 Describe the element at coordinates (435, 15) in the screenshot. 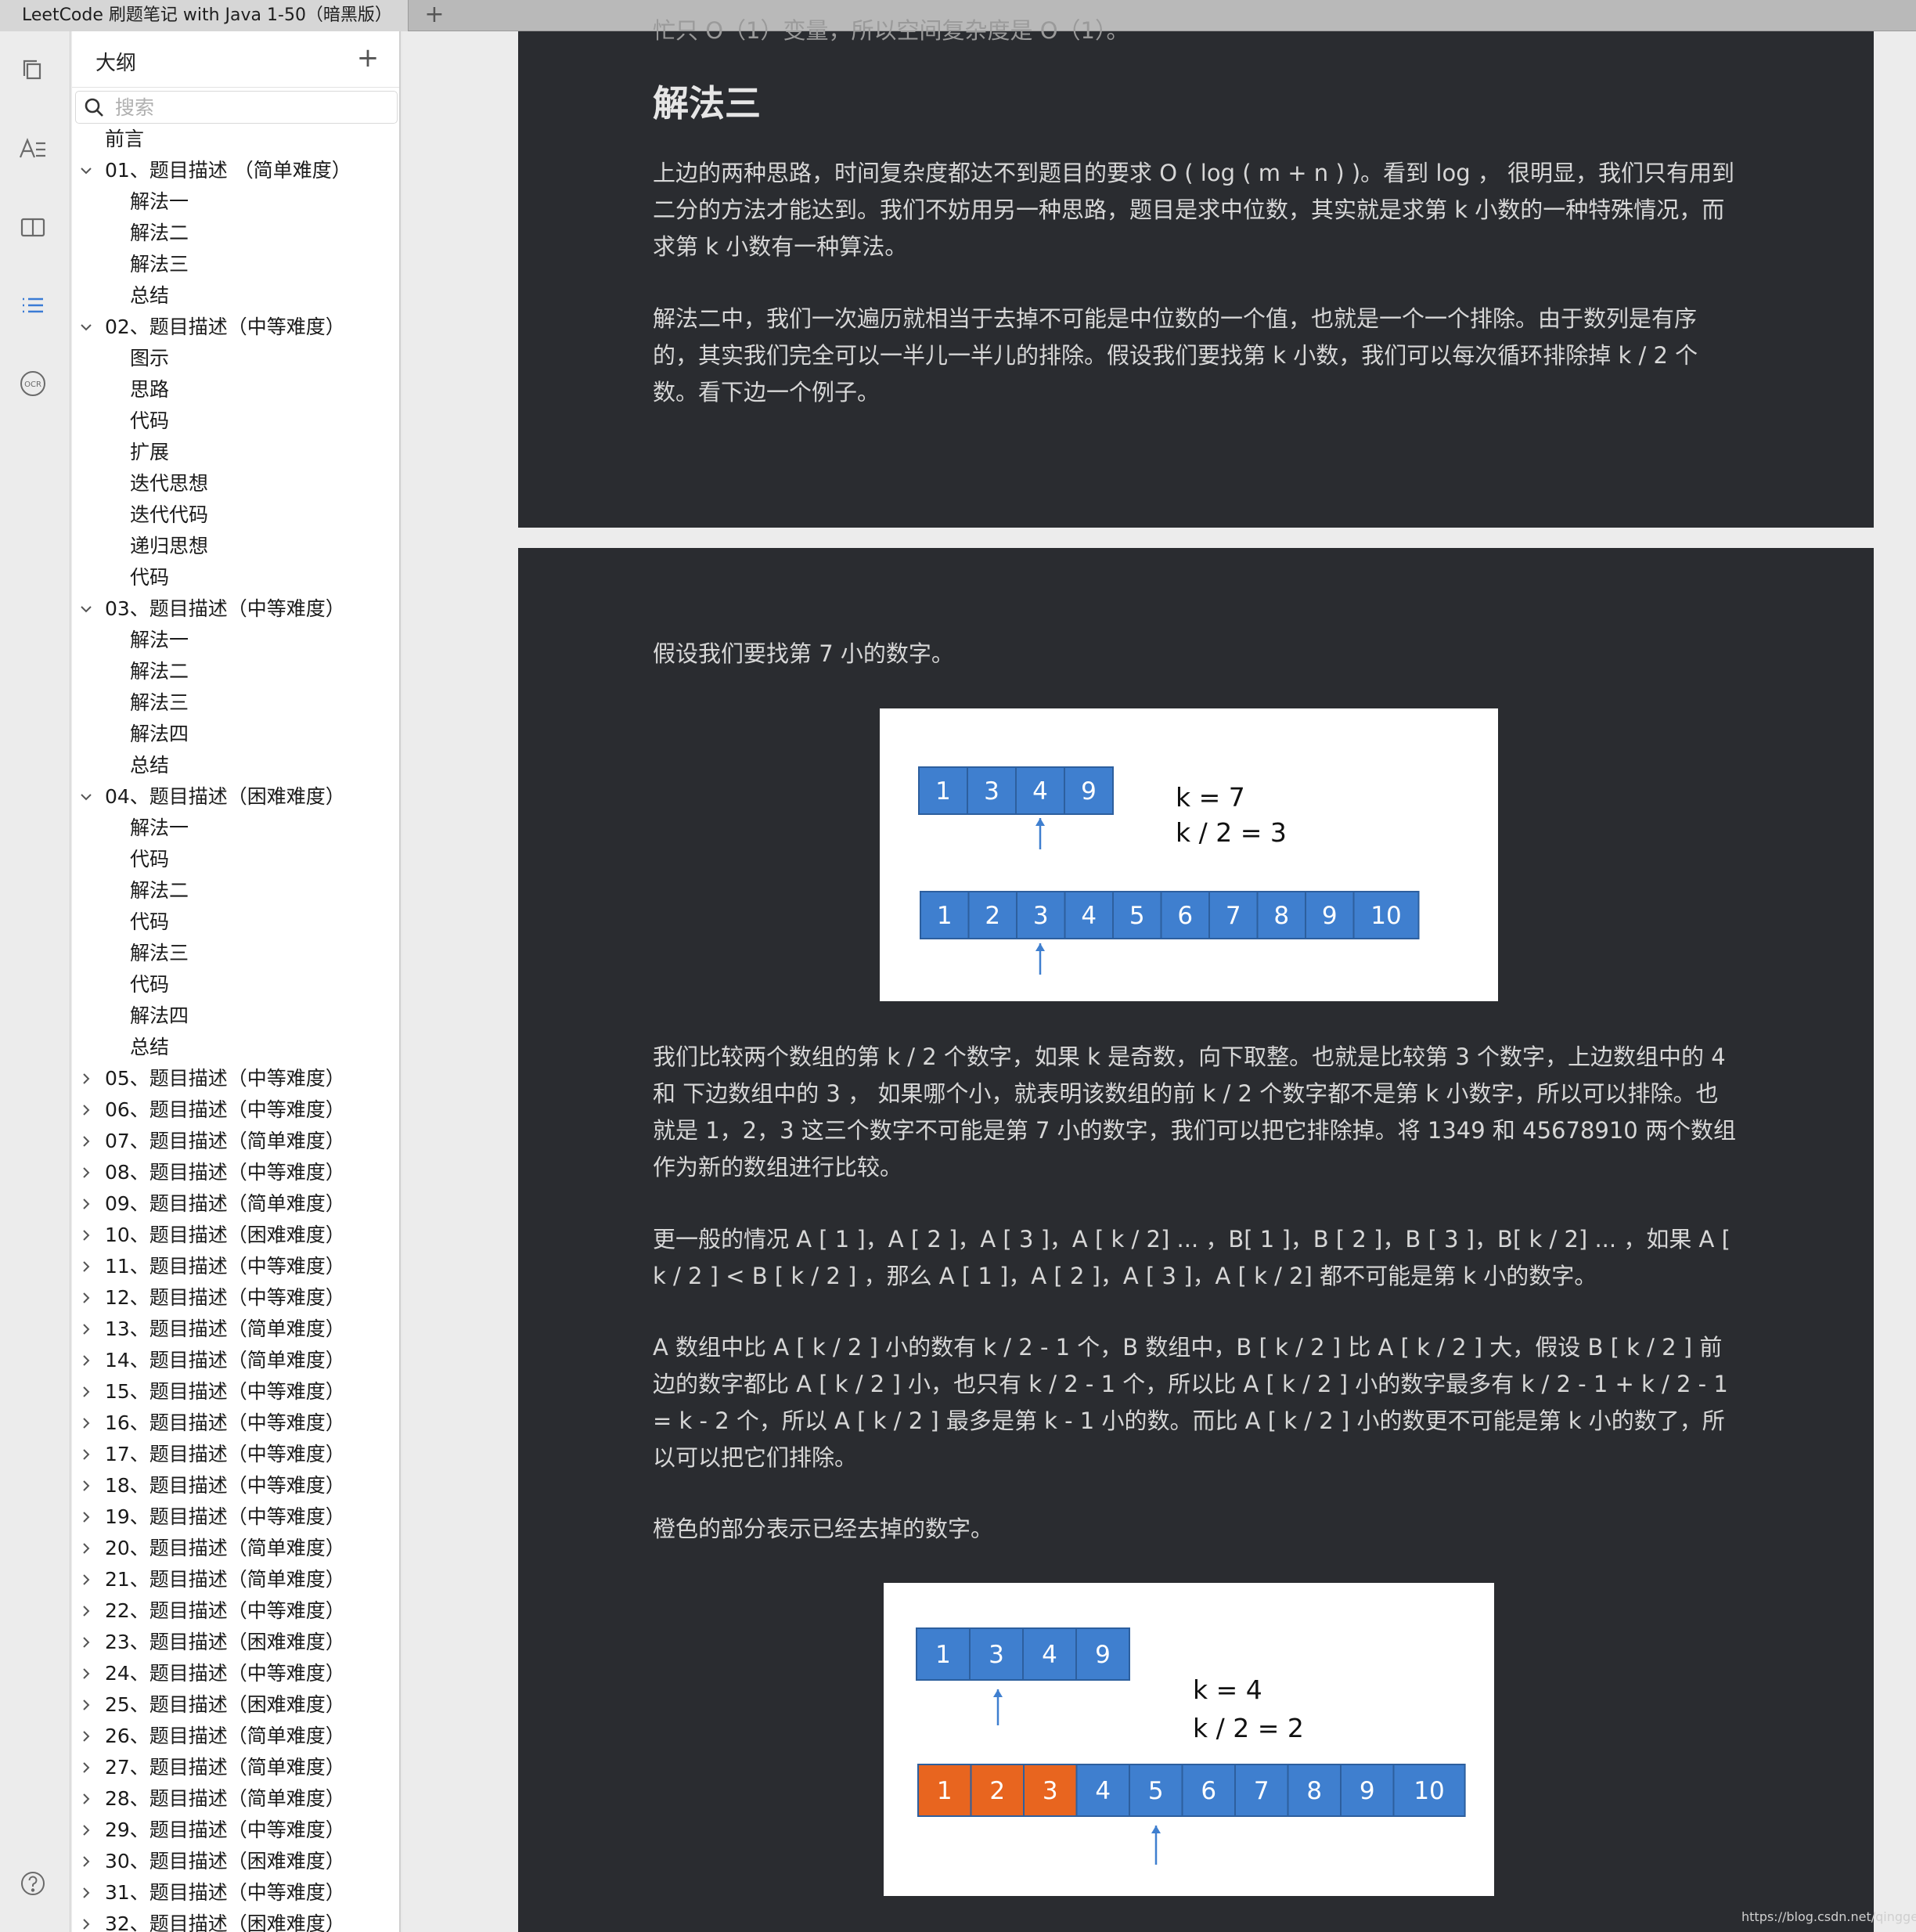

I see `new-tab-button: +` at that location.